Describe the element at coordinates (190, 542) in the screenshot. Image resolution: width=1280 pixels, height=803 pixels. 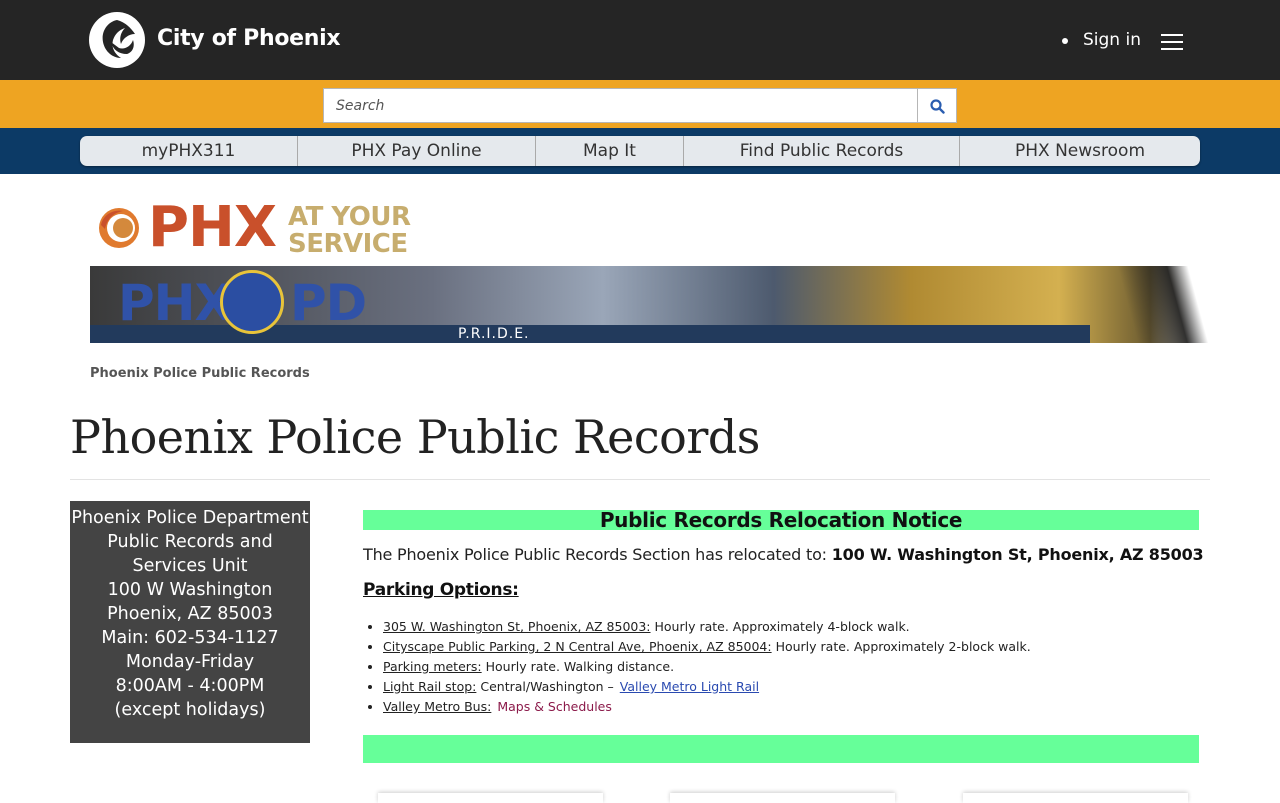
I see `contact-line: Public Records and` at that location.